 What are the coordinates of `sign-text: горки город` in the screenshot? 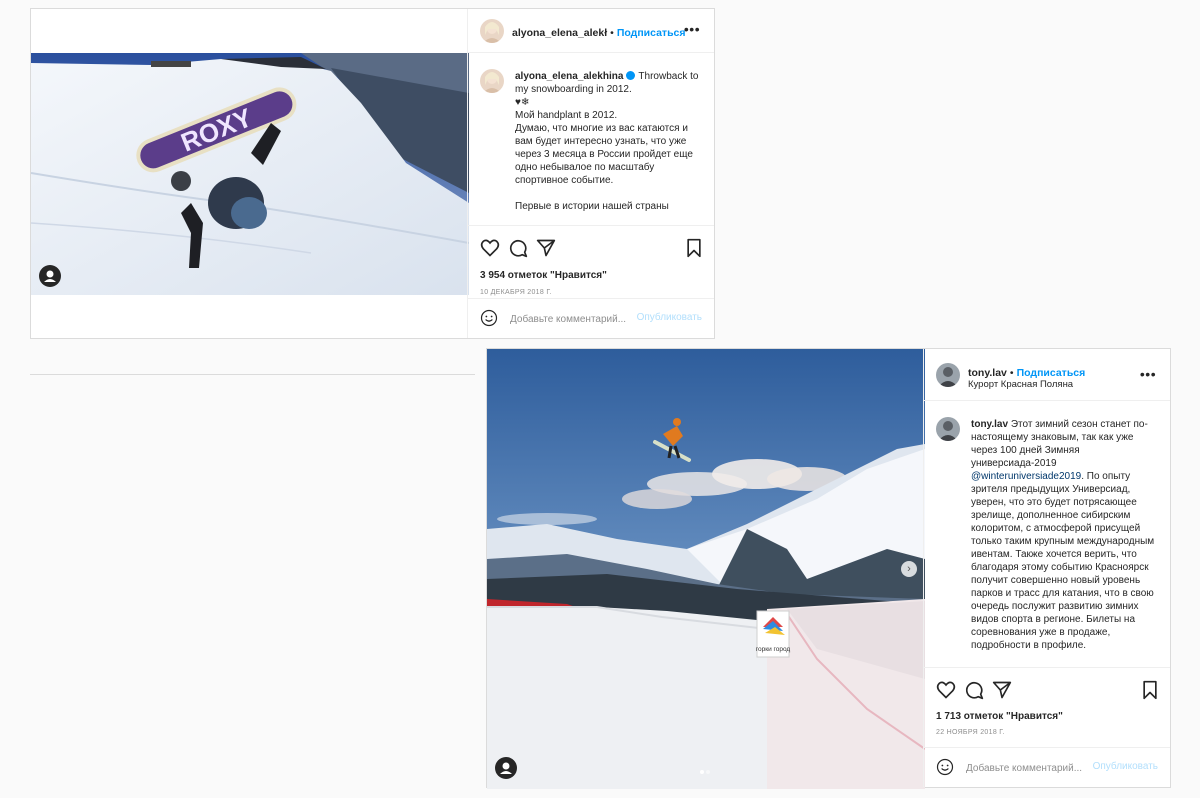 It's located at (773, 649).